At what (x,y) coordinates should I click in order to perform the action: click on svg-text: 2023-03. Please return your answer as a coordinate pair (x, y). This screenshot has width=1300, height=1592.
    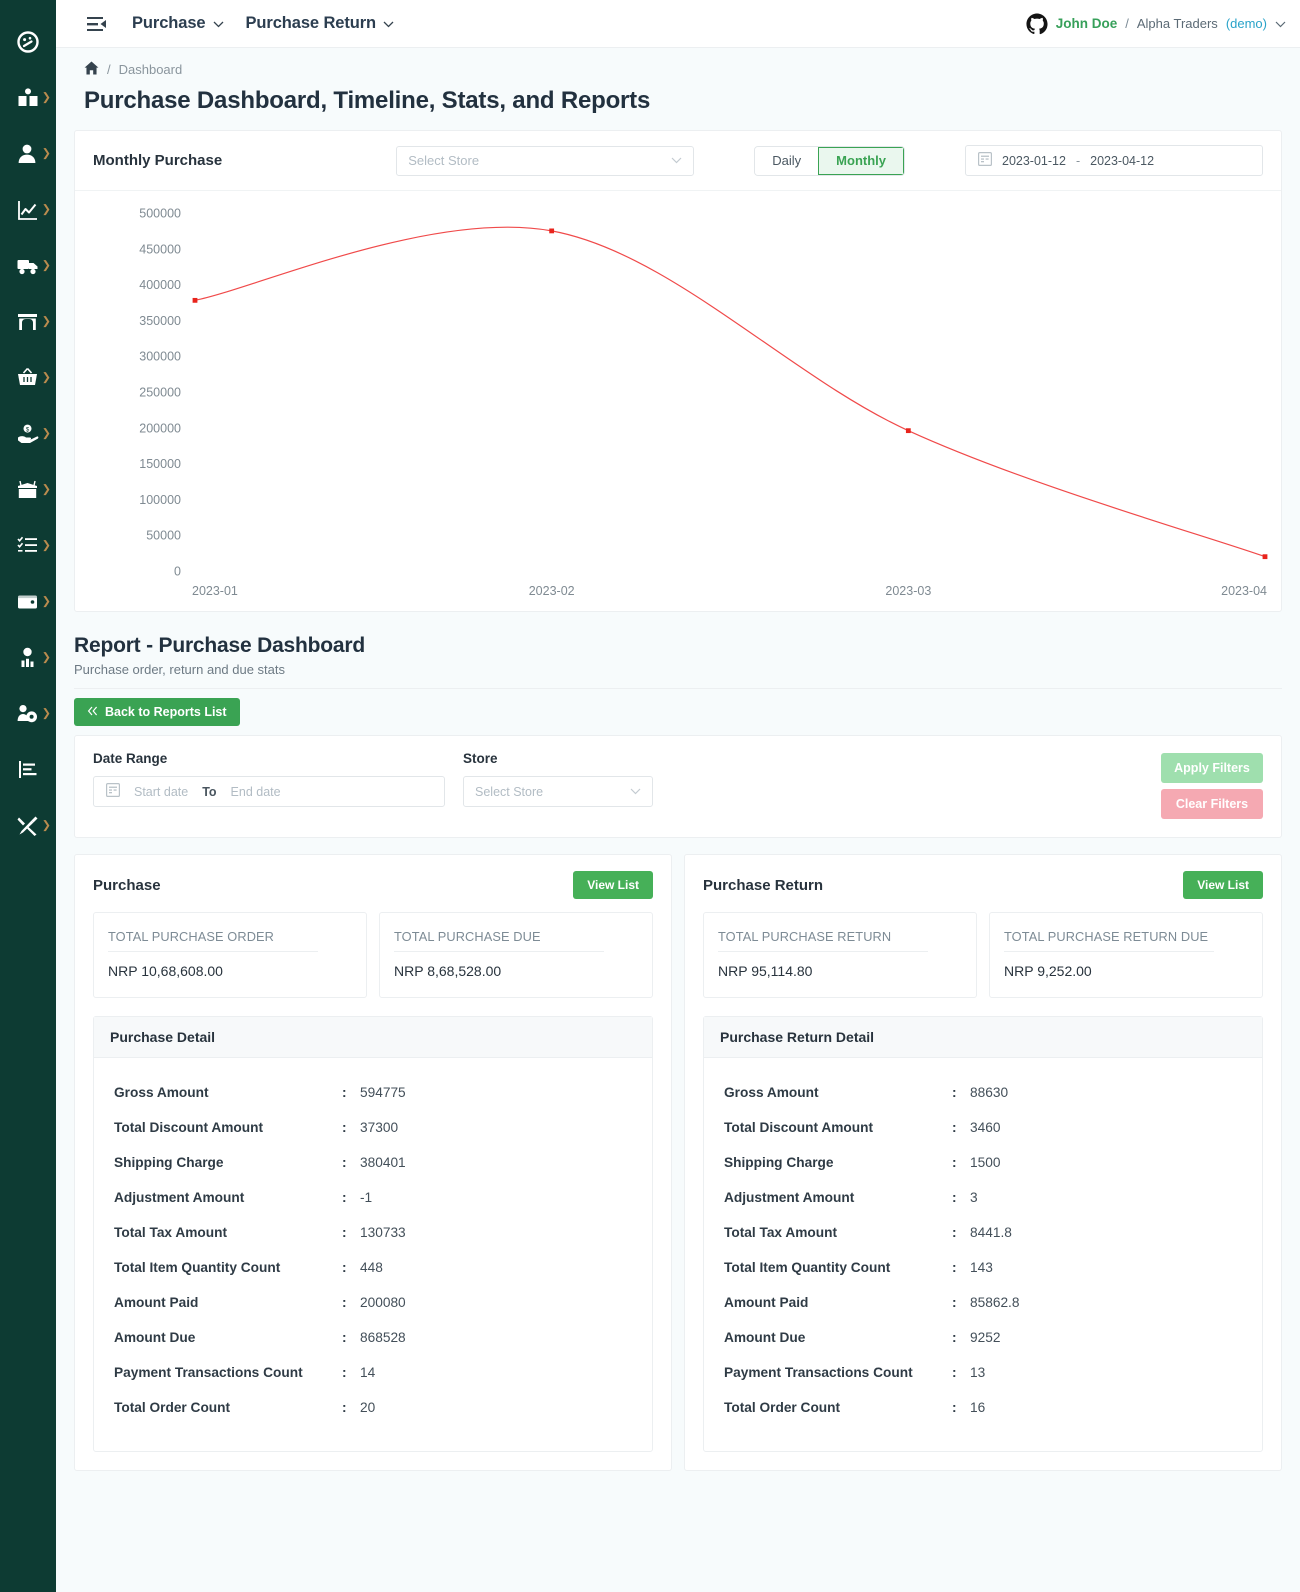
    Looking at the image, I should click on (908, 591).